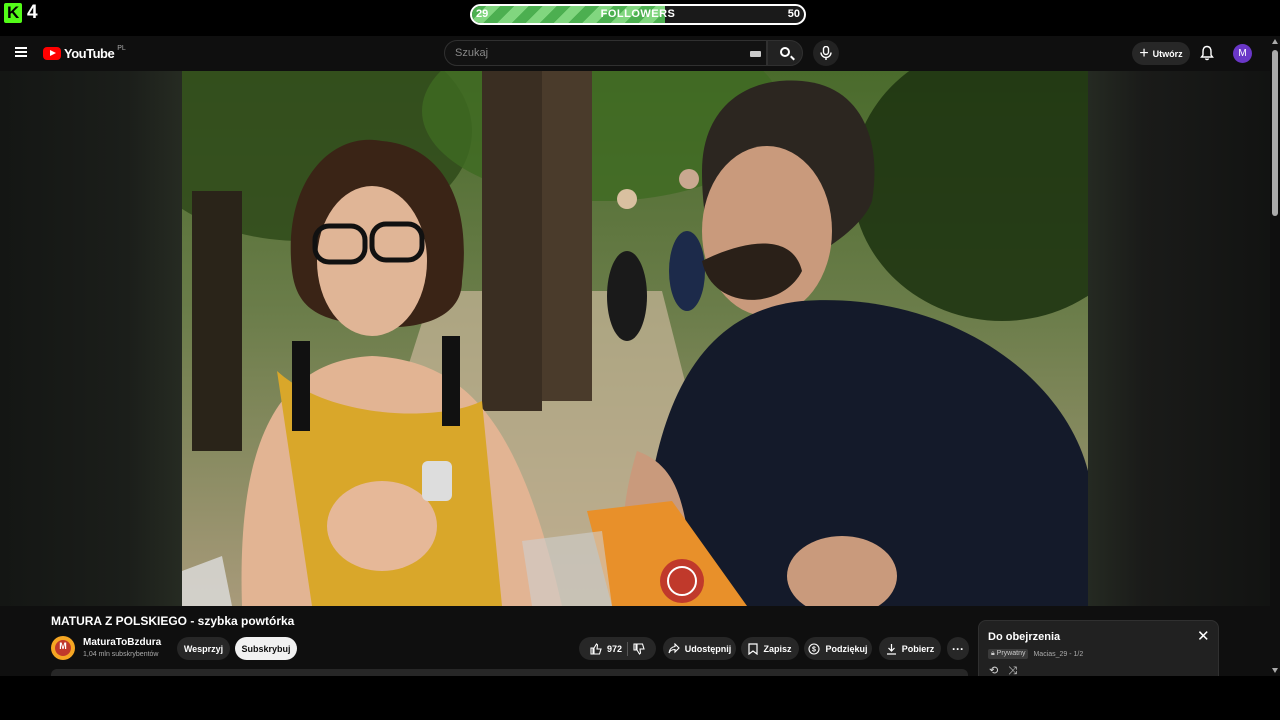 The image size is (1280, 720). I want to click on save-button: Zapisz, so click(770, 648).